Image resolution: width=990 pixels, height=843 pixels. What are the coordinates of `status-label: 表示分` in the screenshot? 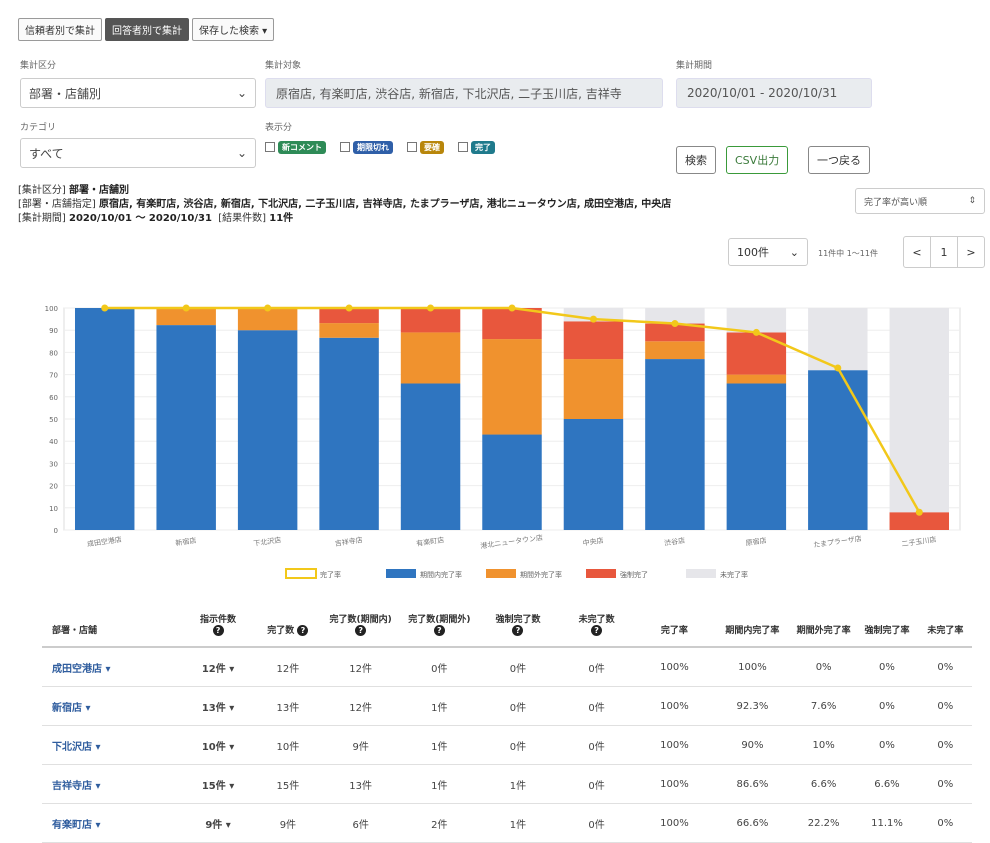 It's located at (278, 126).